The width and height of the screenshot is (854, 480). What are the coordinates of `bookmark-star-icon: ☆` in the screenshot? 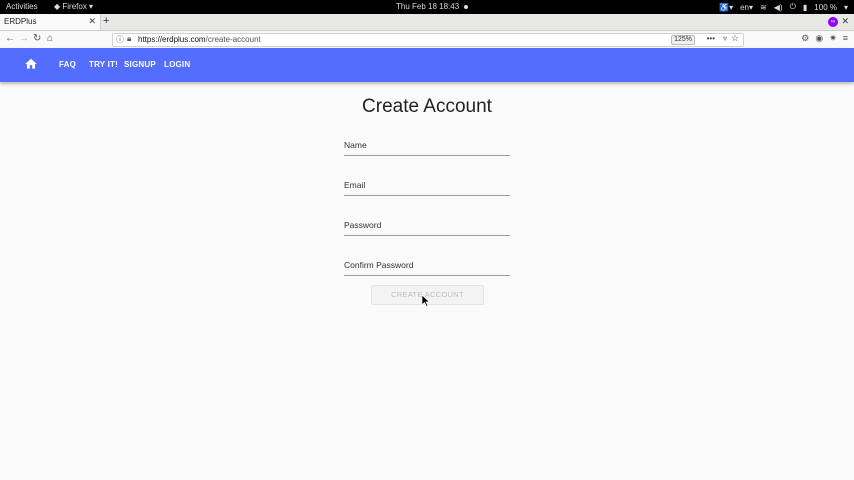 It's located at (735, 38).